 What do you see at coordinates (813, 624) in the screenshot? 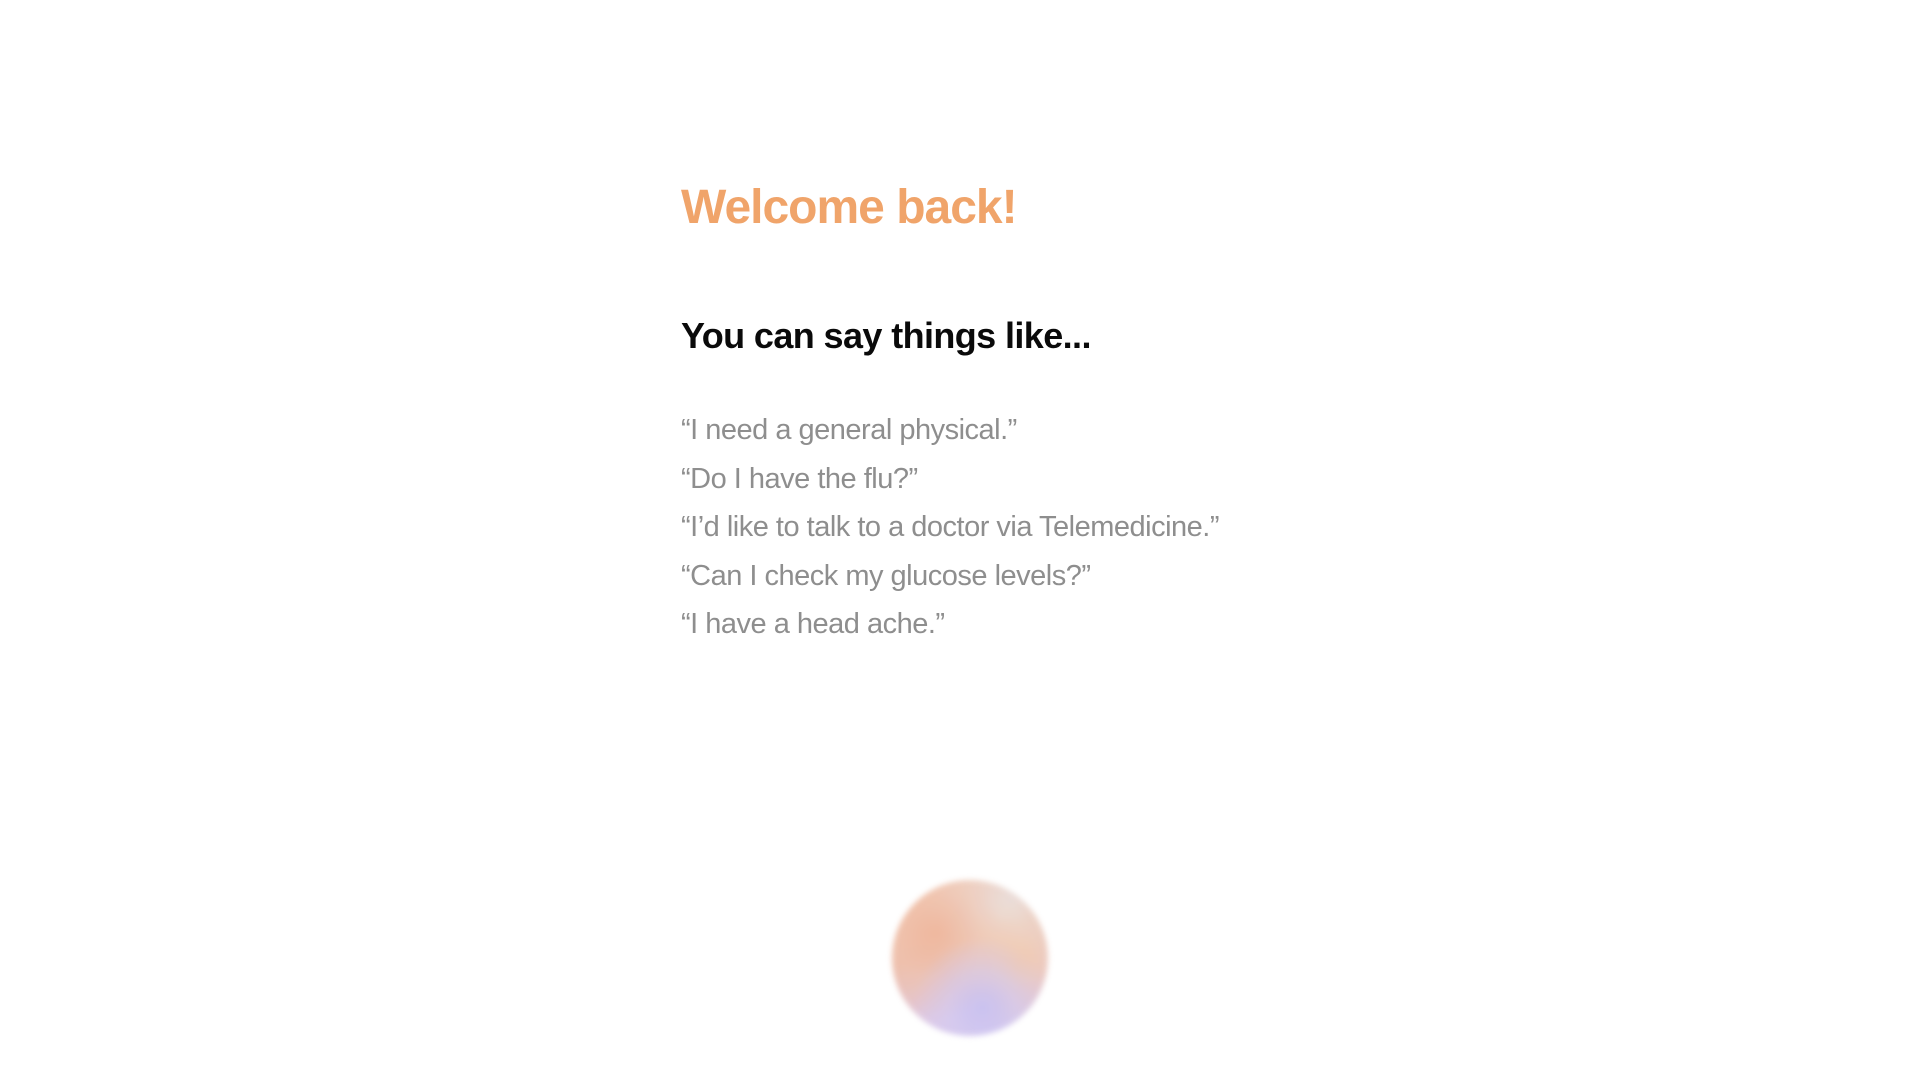
I see `example-phrase: “I have a head ache.”` at bounding box center [813, 624].